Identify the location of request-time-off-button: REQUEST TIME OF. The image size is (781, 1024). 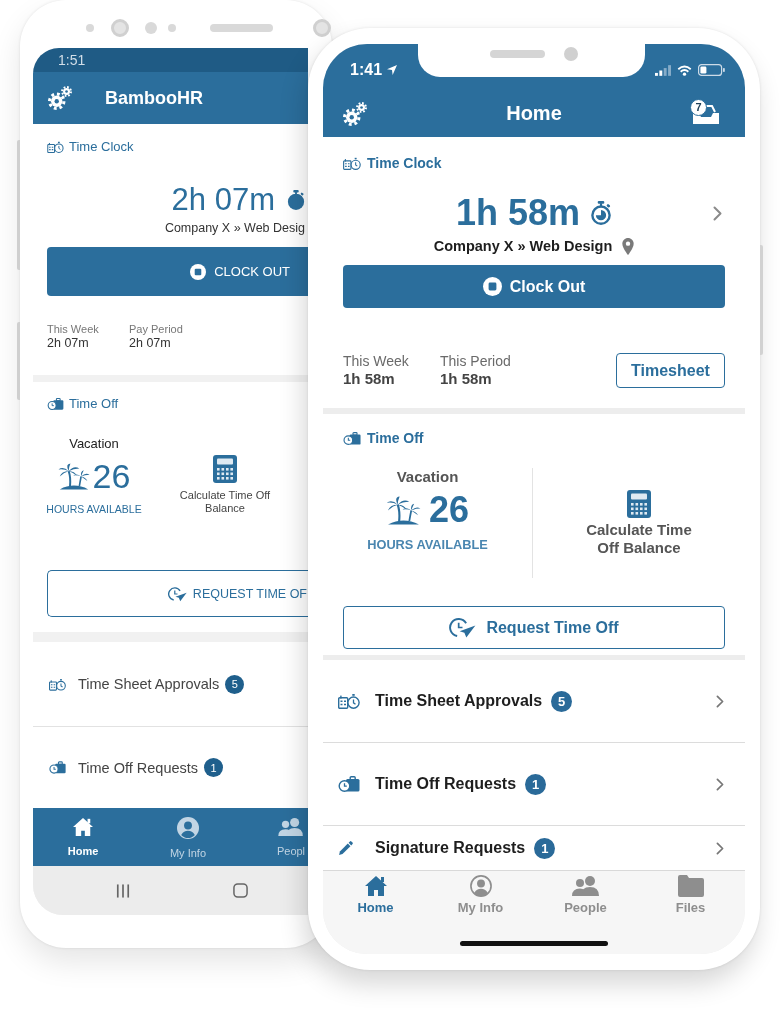
(177, 593).